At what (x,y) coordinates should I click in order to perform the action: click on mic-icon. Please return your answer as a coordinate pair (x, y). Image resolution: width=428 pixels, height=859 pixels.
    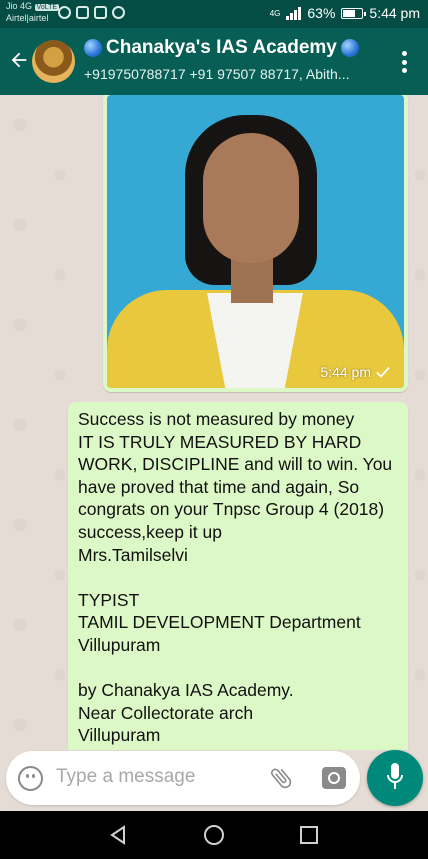
    Looking at the image, I should click on (395, 776).